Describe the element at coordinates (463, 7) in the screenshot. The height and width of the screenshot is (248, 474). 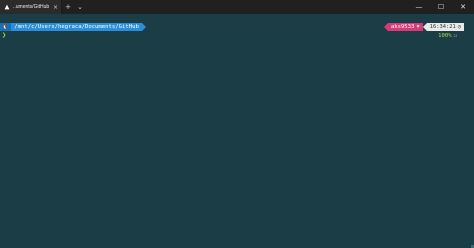
I see `close-window-button: ✕` at that location.